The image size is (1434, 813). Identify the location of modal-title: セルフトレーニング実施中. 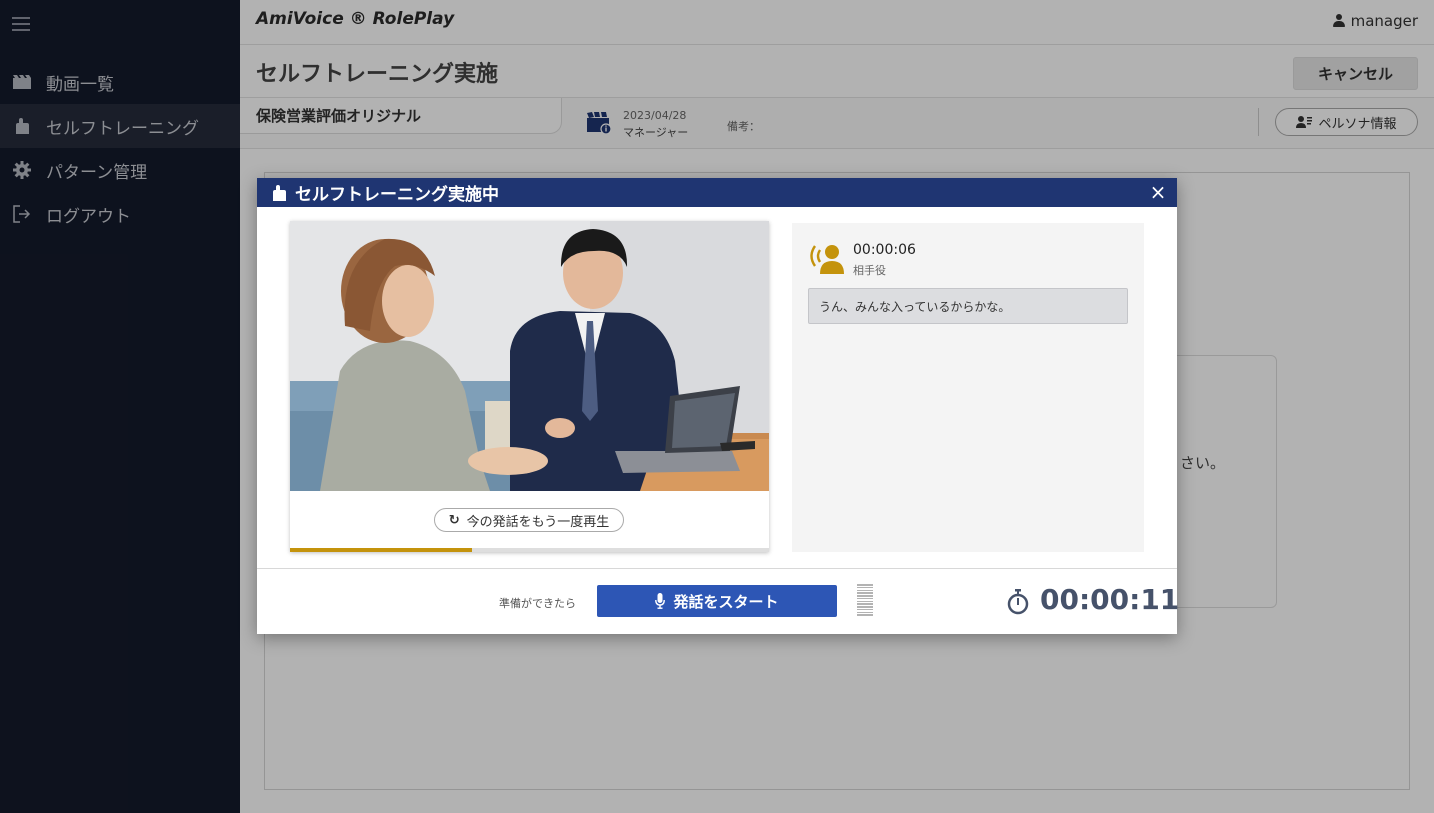
(397, 195).